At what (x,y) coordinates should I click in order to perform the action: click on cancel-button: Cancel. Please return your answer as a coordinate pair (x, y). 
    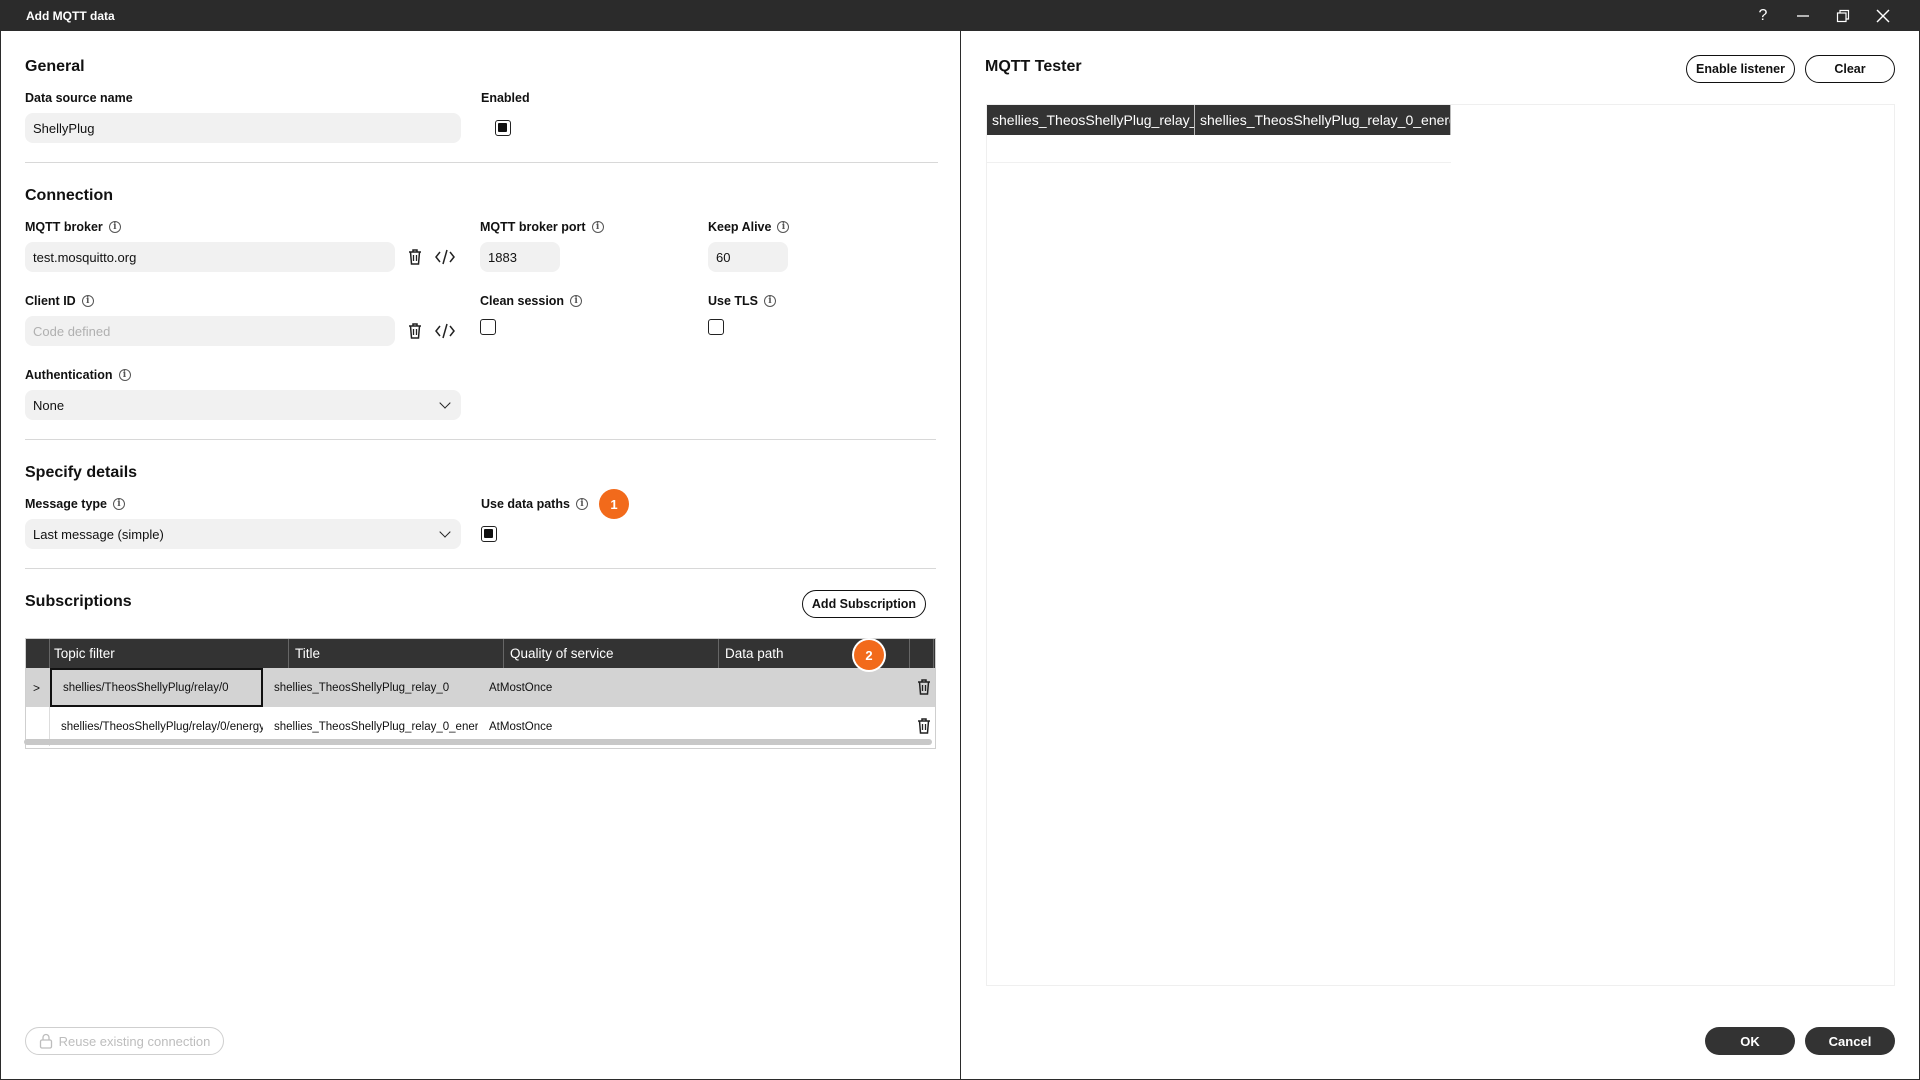
    Looking at the image, I should click on (1850, 1041).